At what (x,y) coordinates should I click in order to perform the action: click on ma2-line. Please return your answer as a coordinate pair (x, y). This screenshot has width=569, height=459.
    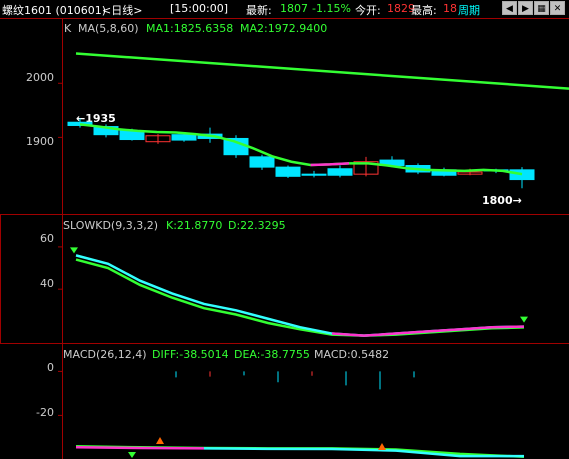
    Looking at the image, I should click on (322, 71).